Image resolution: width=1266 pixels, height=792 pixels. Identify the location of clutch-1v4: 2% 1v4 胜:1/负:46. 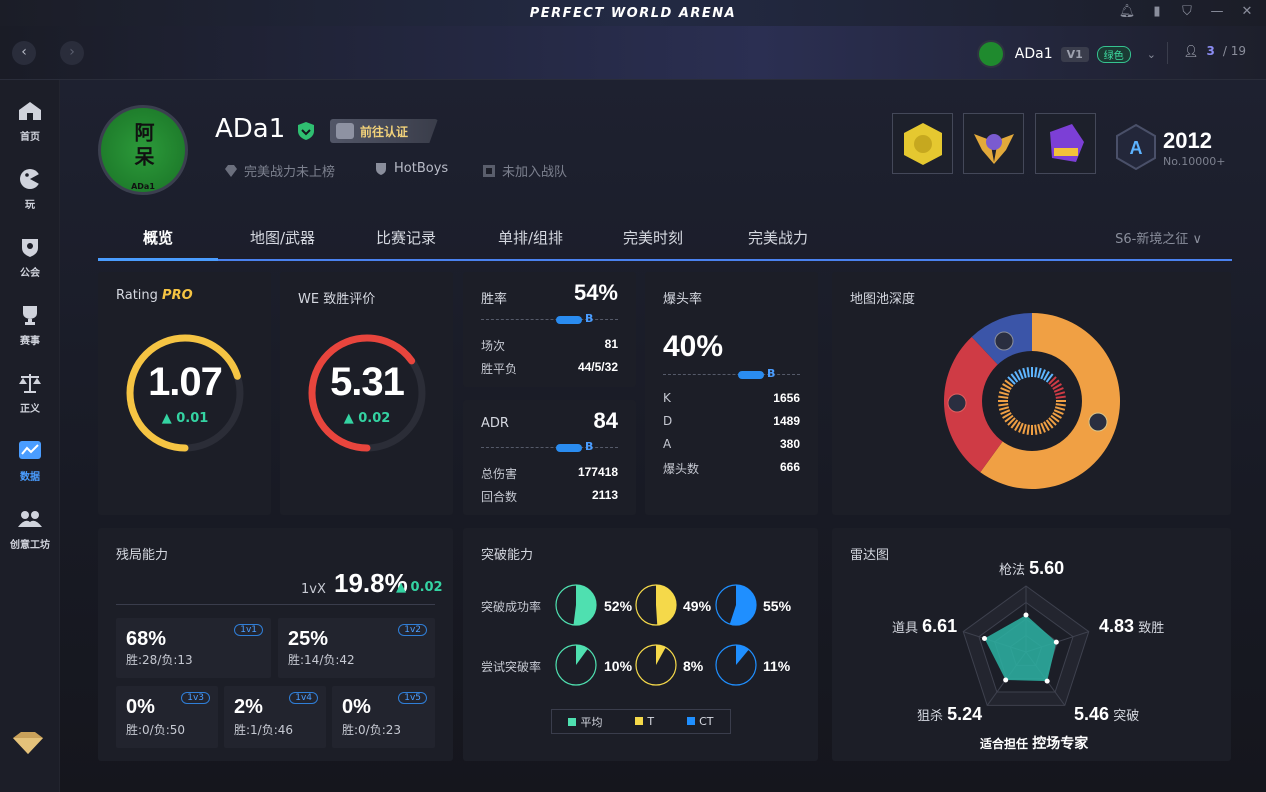
(275, 717).